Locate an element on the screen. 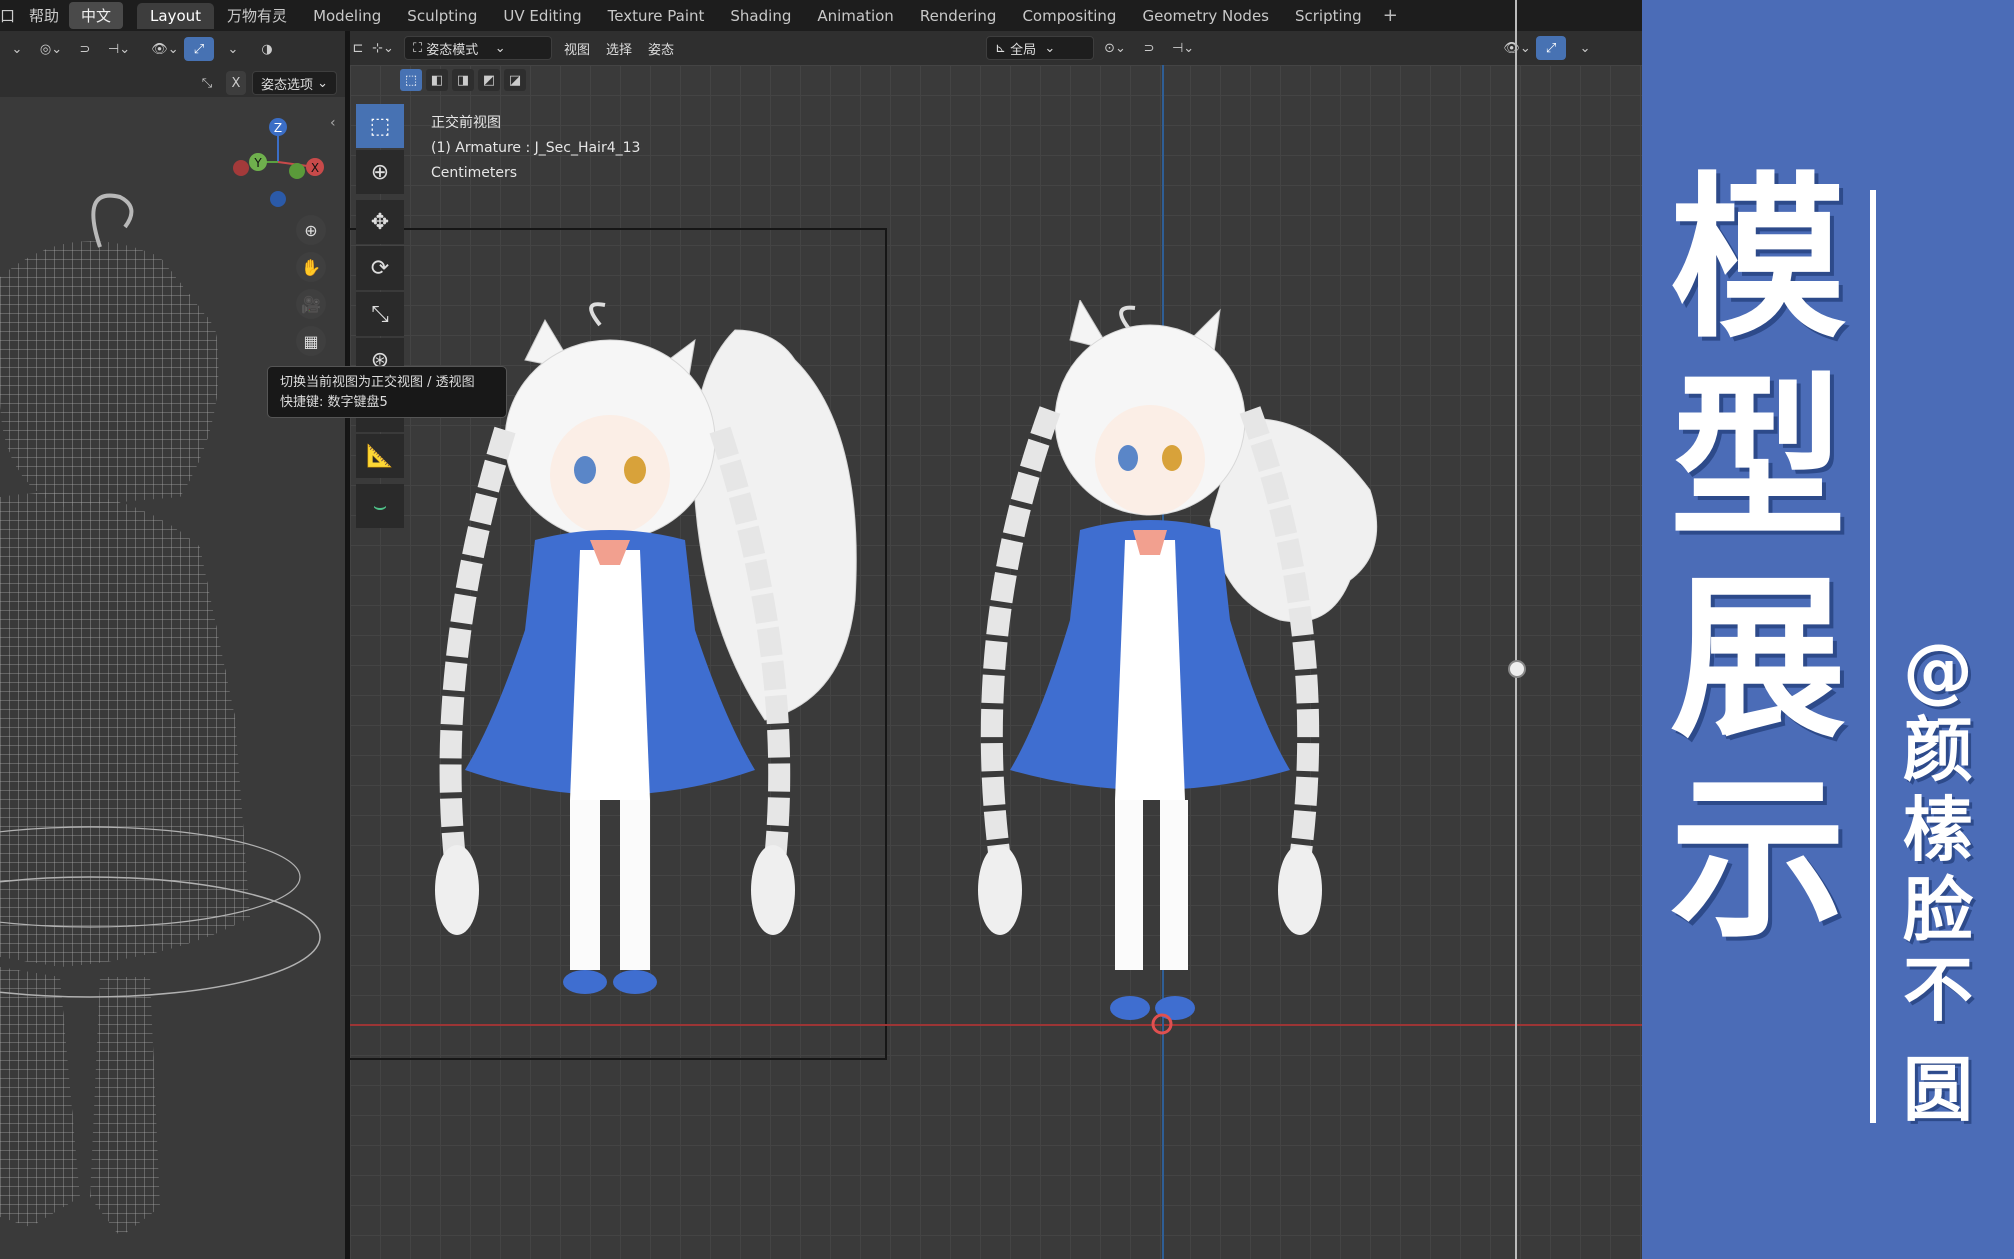 This screenshot has width=2014, height=1259. camera-icon: 🎥 is located at coordinates (311, 304).